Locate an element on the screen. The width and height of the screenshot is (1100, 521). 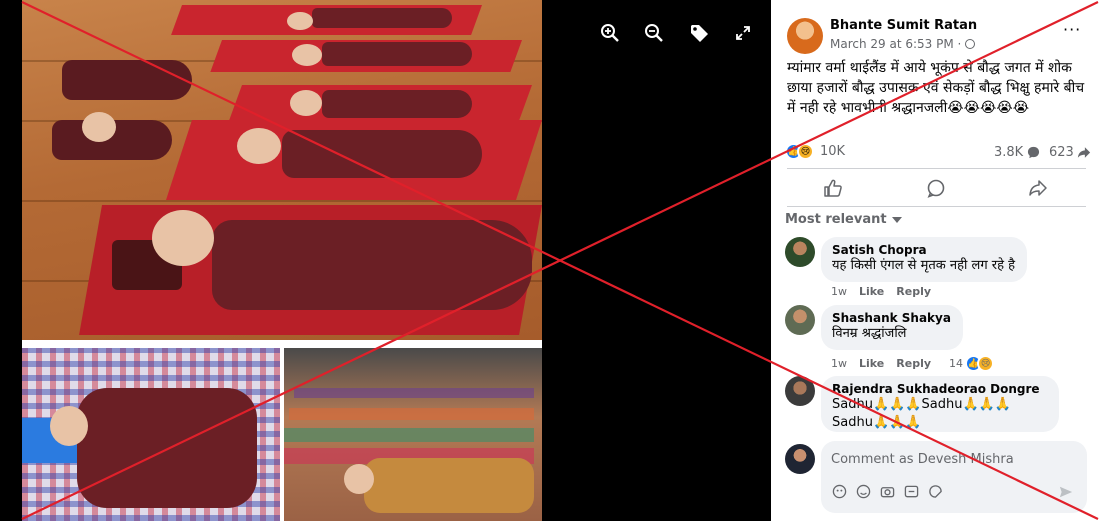
comment-count-value: 3.8K is located at coordinates (1008, 152).